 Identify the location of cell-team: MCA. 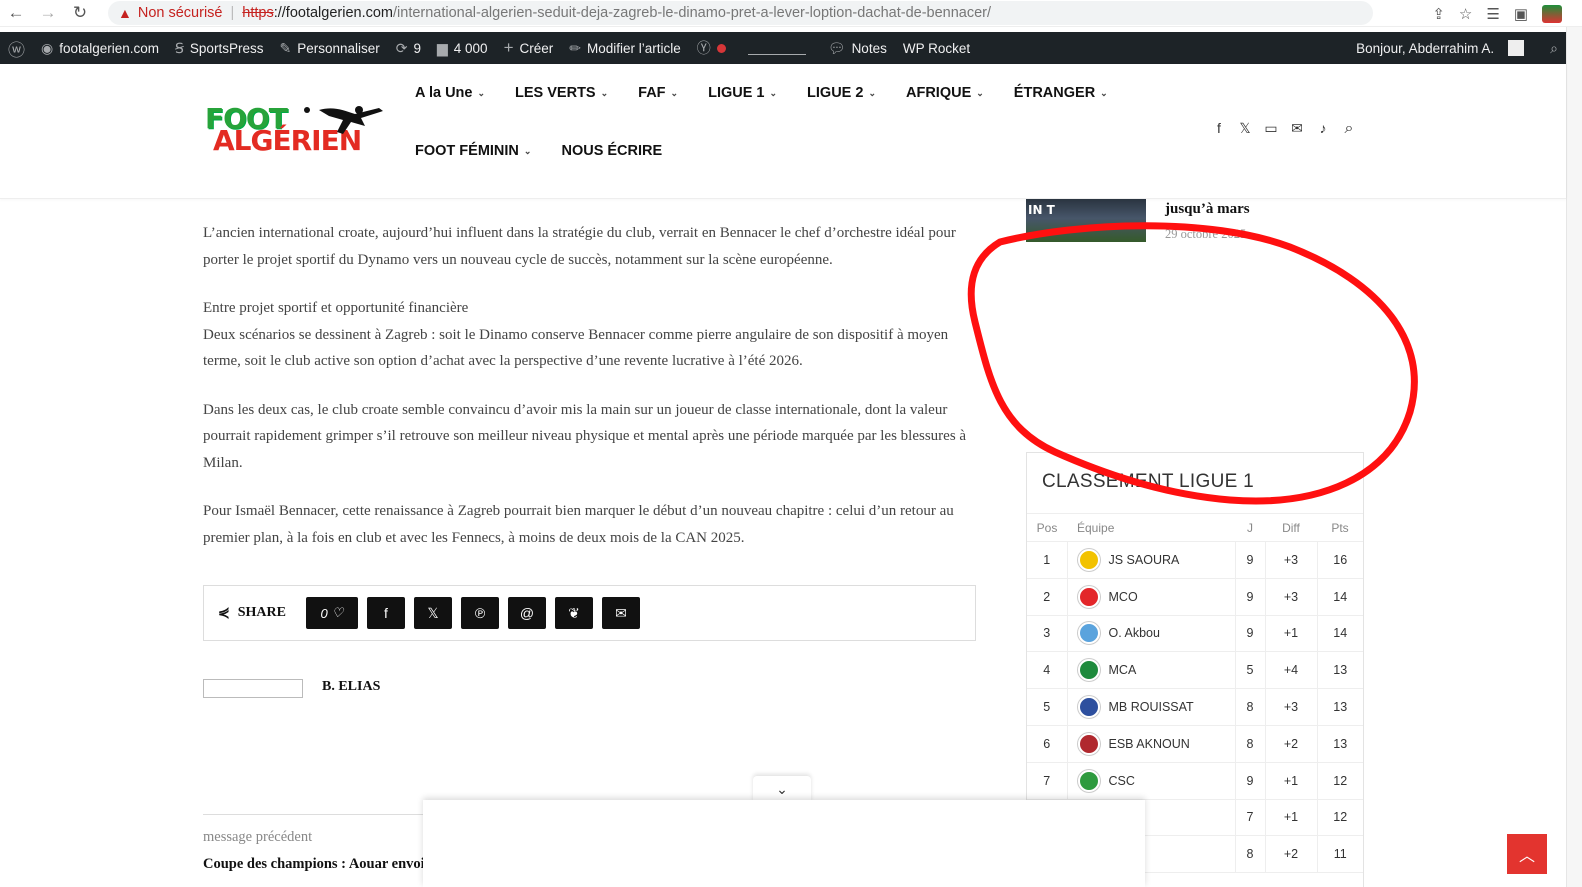
(1151, 670).